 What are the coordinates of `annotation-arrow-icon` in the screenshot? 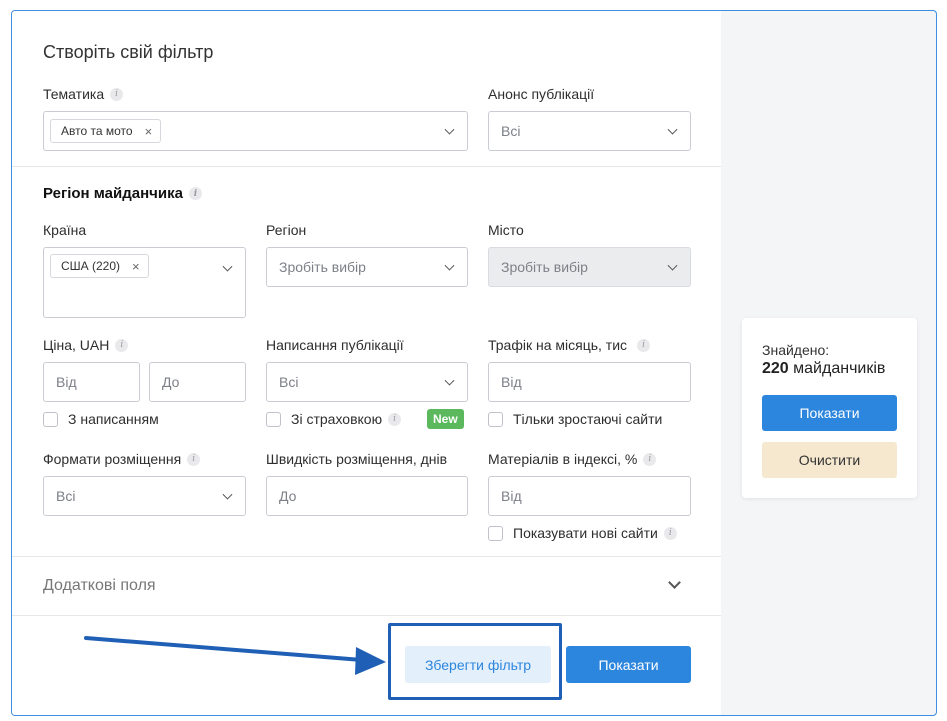 It's located at (235, 655).